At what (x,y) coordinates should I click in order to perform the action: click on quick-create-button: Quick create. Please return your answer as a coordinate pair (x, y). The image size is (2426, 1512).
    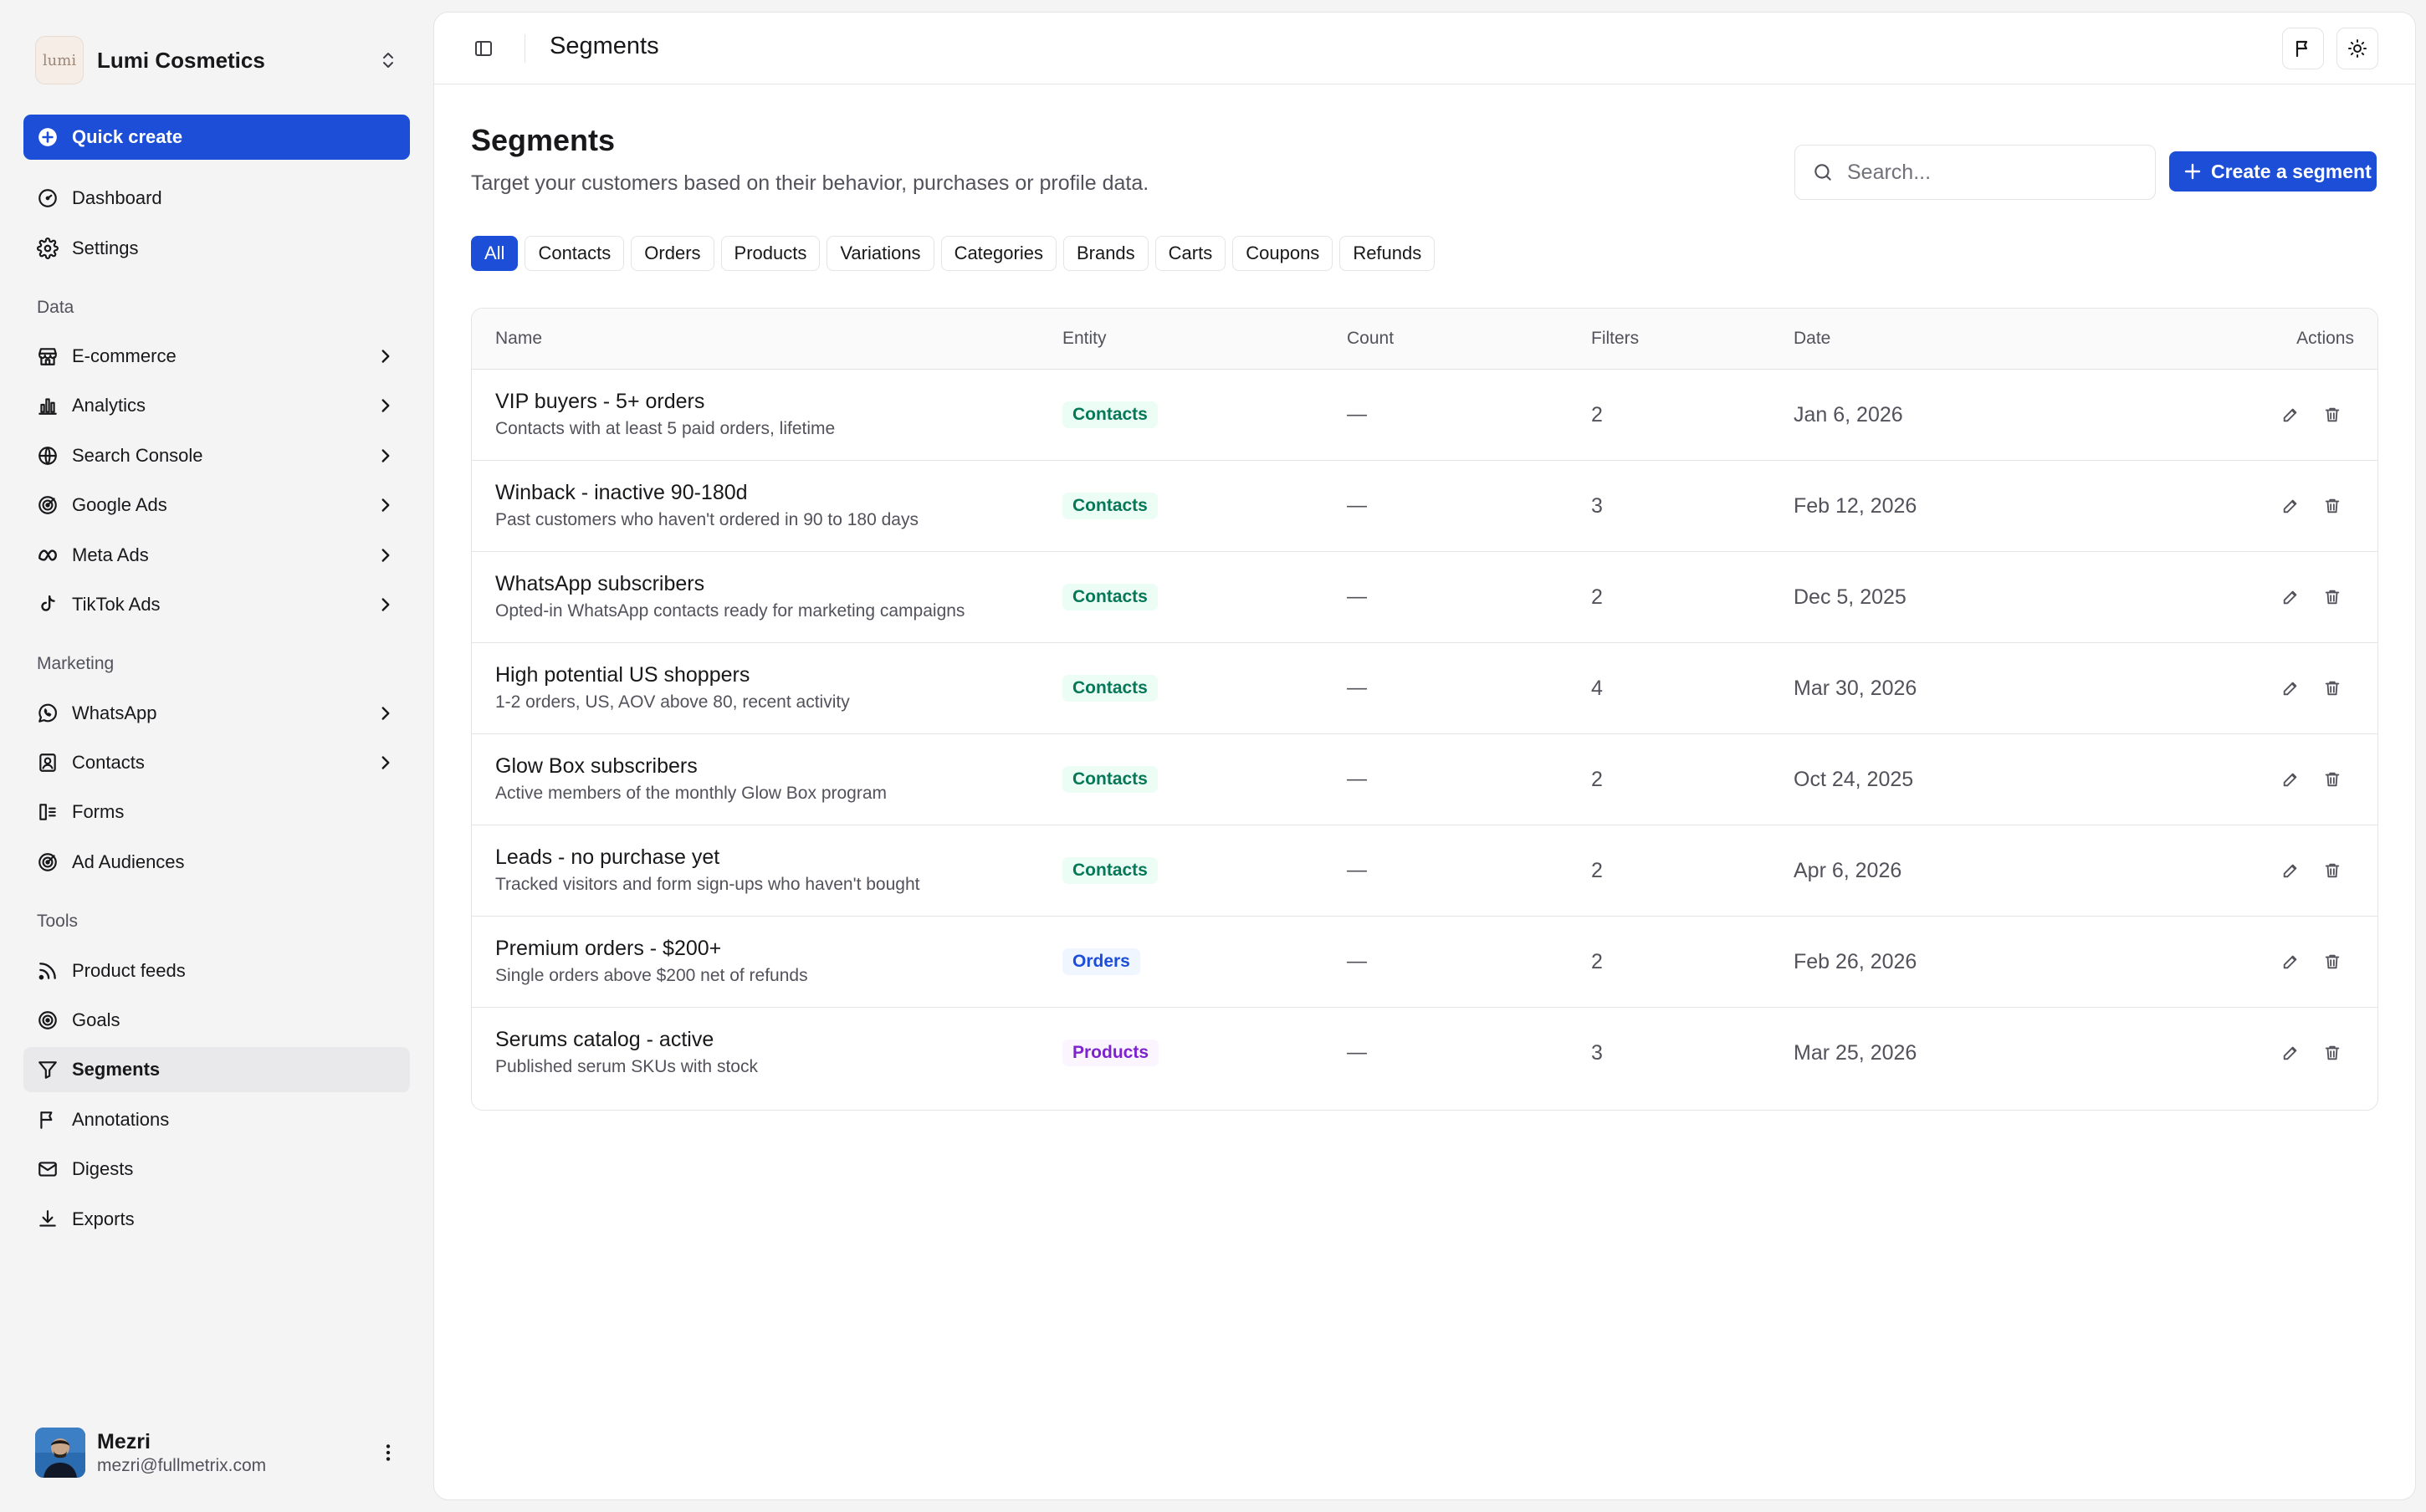
    Looking at the image, I should click on (216, 137).